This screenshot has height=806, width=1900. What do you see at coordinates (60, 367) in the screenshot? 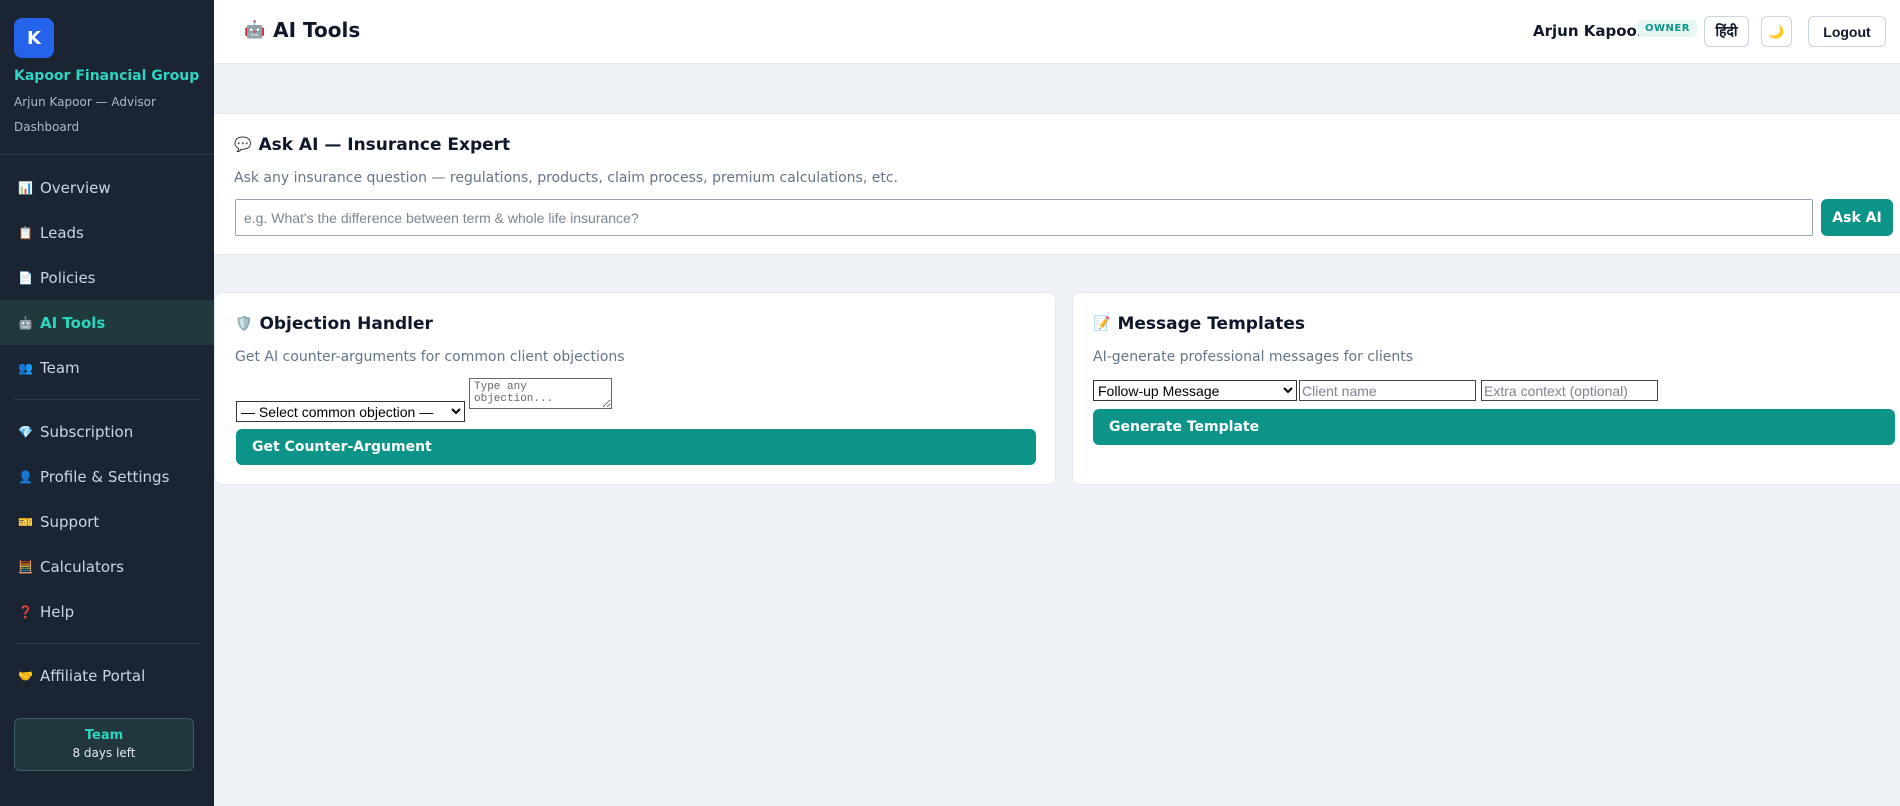
I see `sidebar-item-label: Team` at bounding box center [60, 367].